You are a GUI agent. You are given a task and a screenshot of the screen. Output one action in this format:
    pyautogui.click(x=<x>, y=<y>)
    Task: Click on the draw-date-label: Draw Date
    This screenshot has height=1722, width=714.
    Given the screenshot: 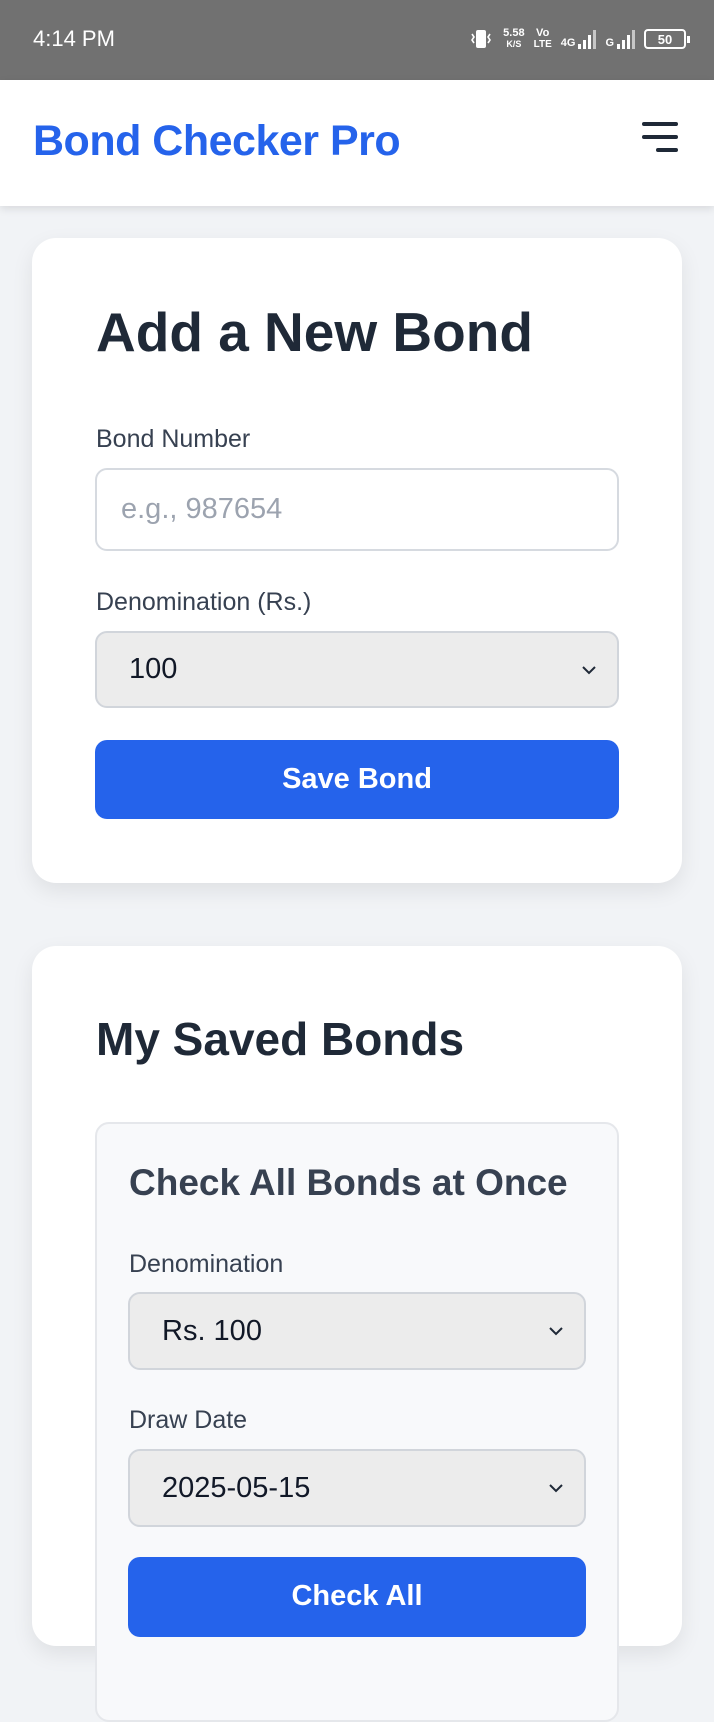 What is the action you would take?
    pyautogui.click(x=188, y=1420)
    